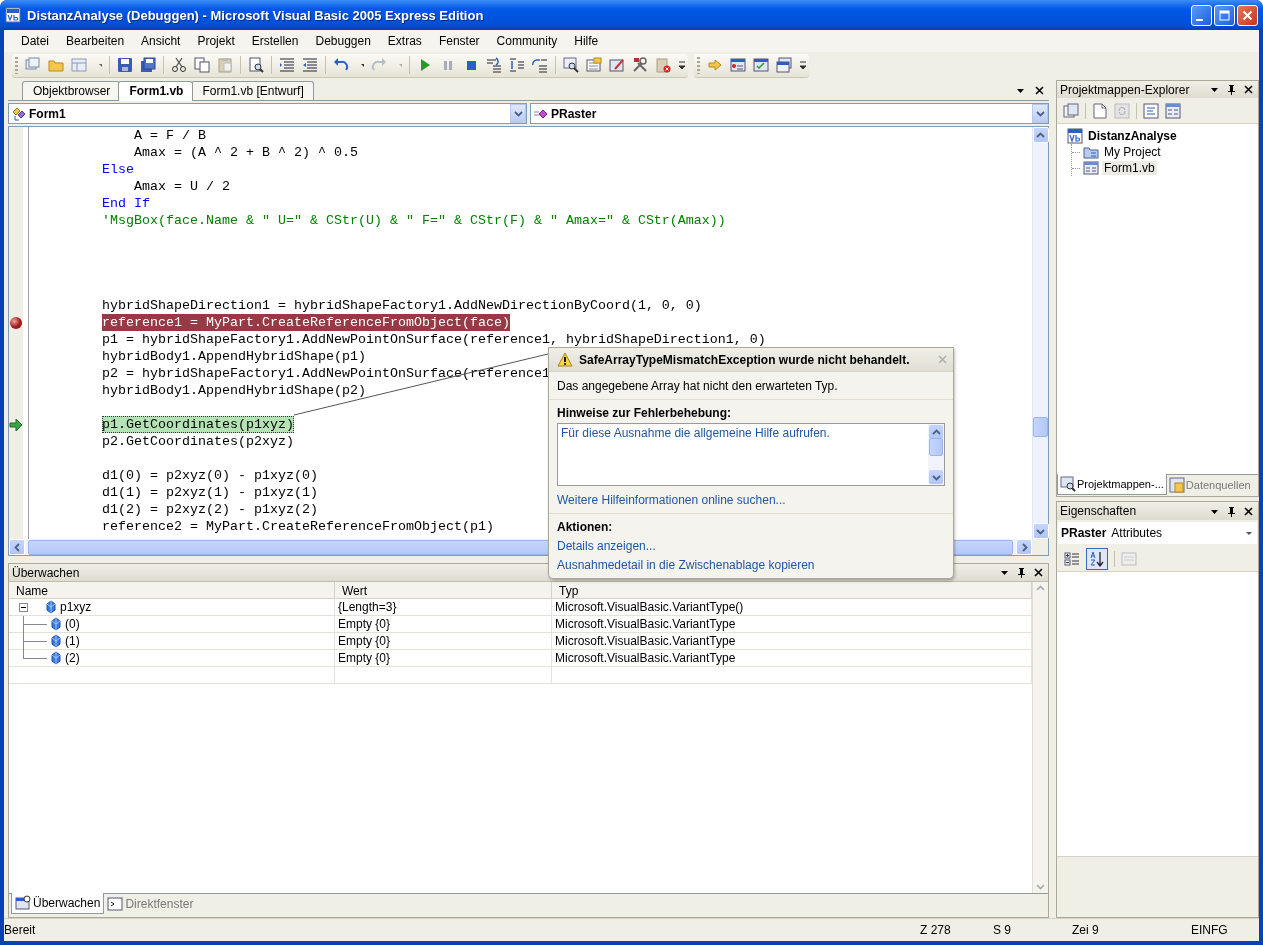 The width and height of the screenshot is (1263, 945). What do you see at coordinates (1249, 533) in the screenshot?
I see `caret-icon` at bounding box center [1249, 533].